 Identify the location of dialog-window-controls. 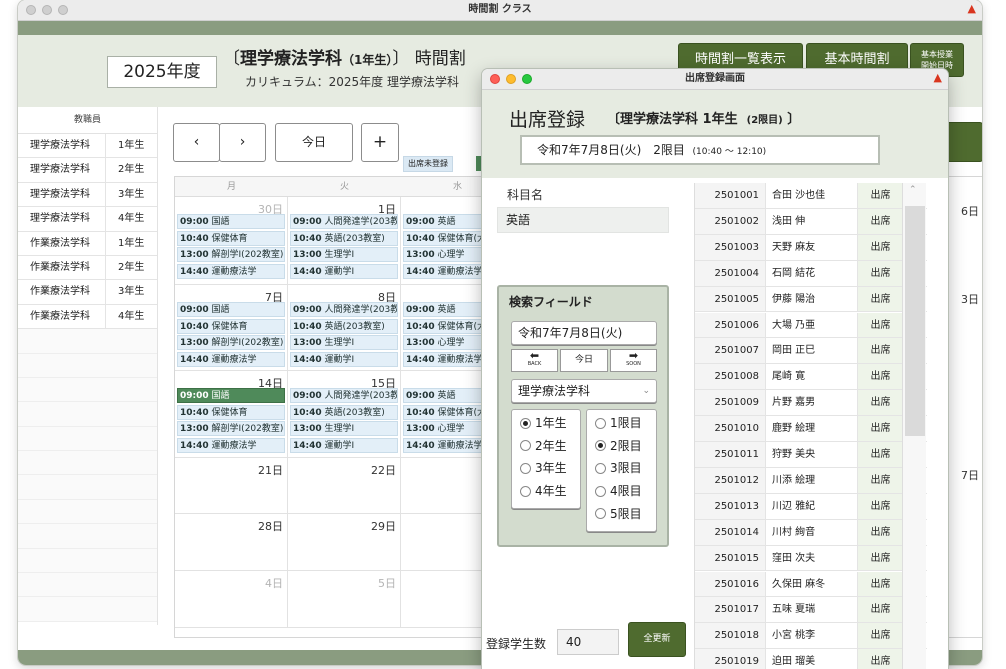
(511, 79).